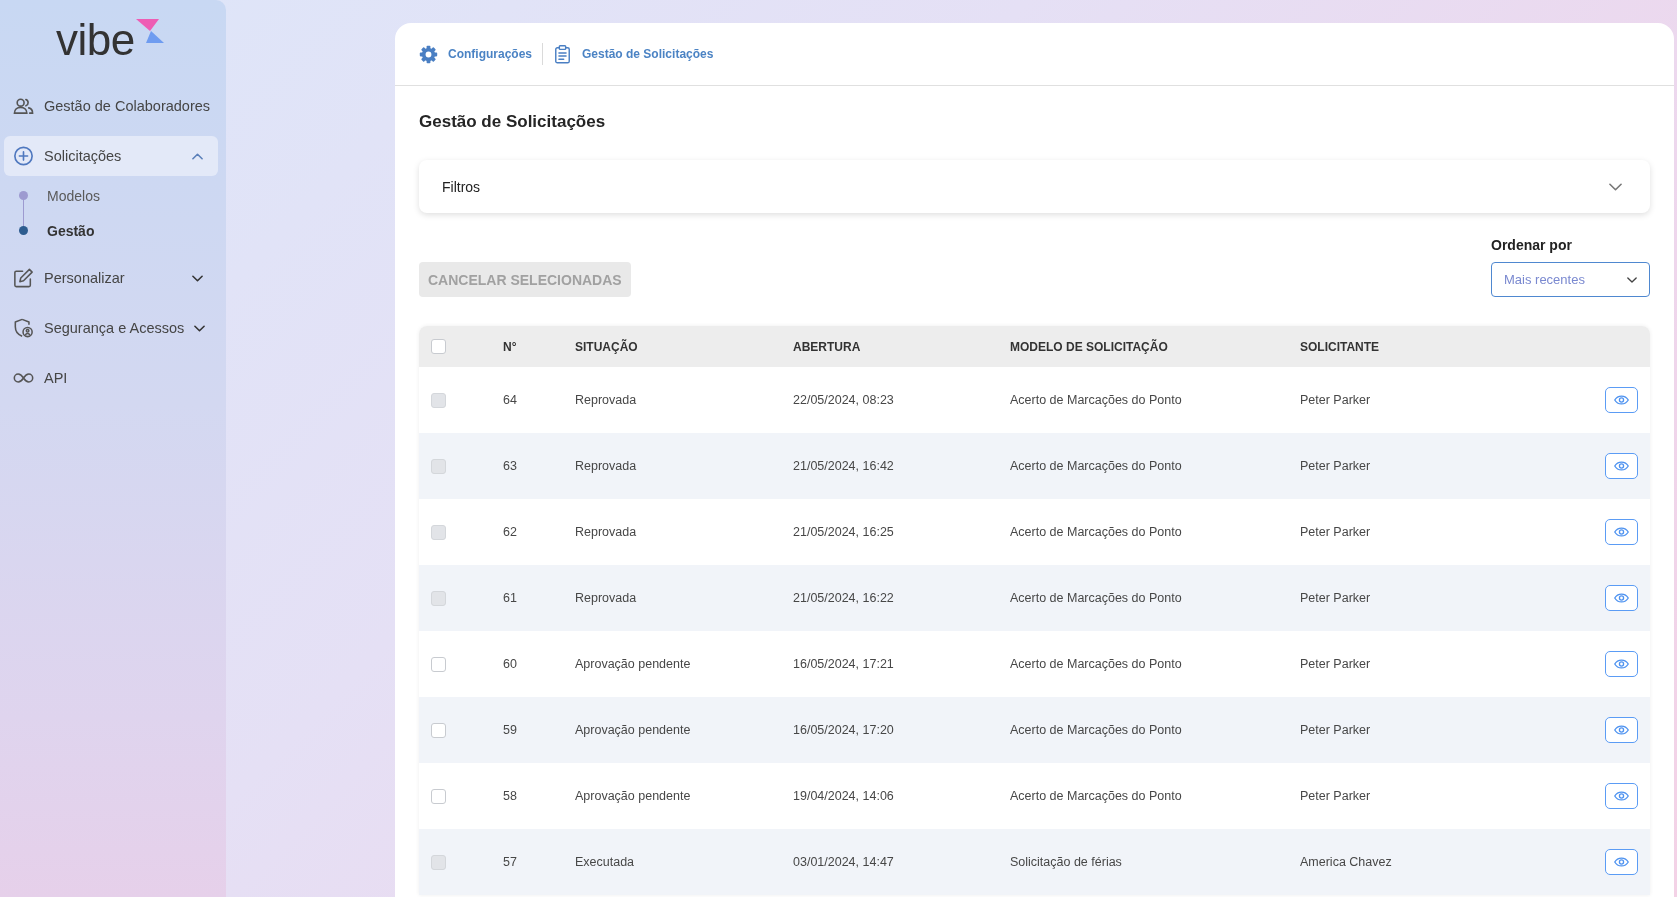 The height and width of the screenshot is (897, 1677). Describe the element at coordinates (23, 328) in the screenshot. I see `shield-user-icon` at that location.